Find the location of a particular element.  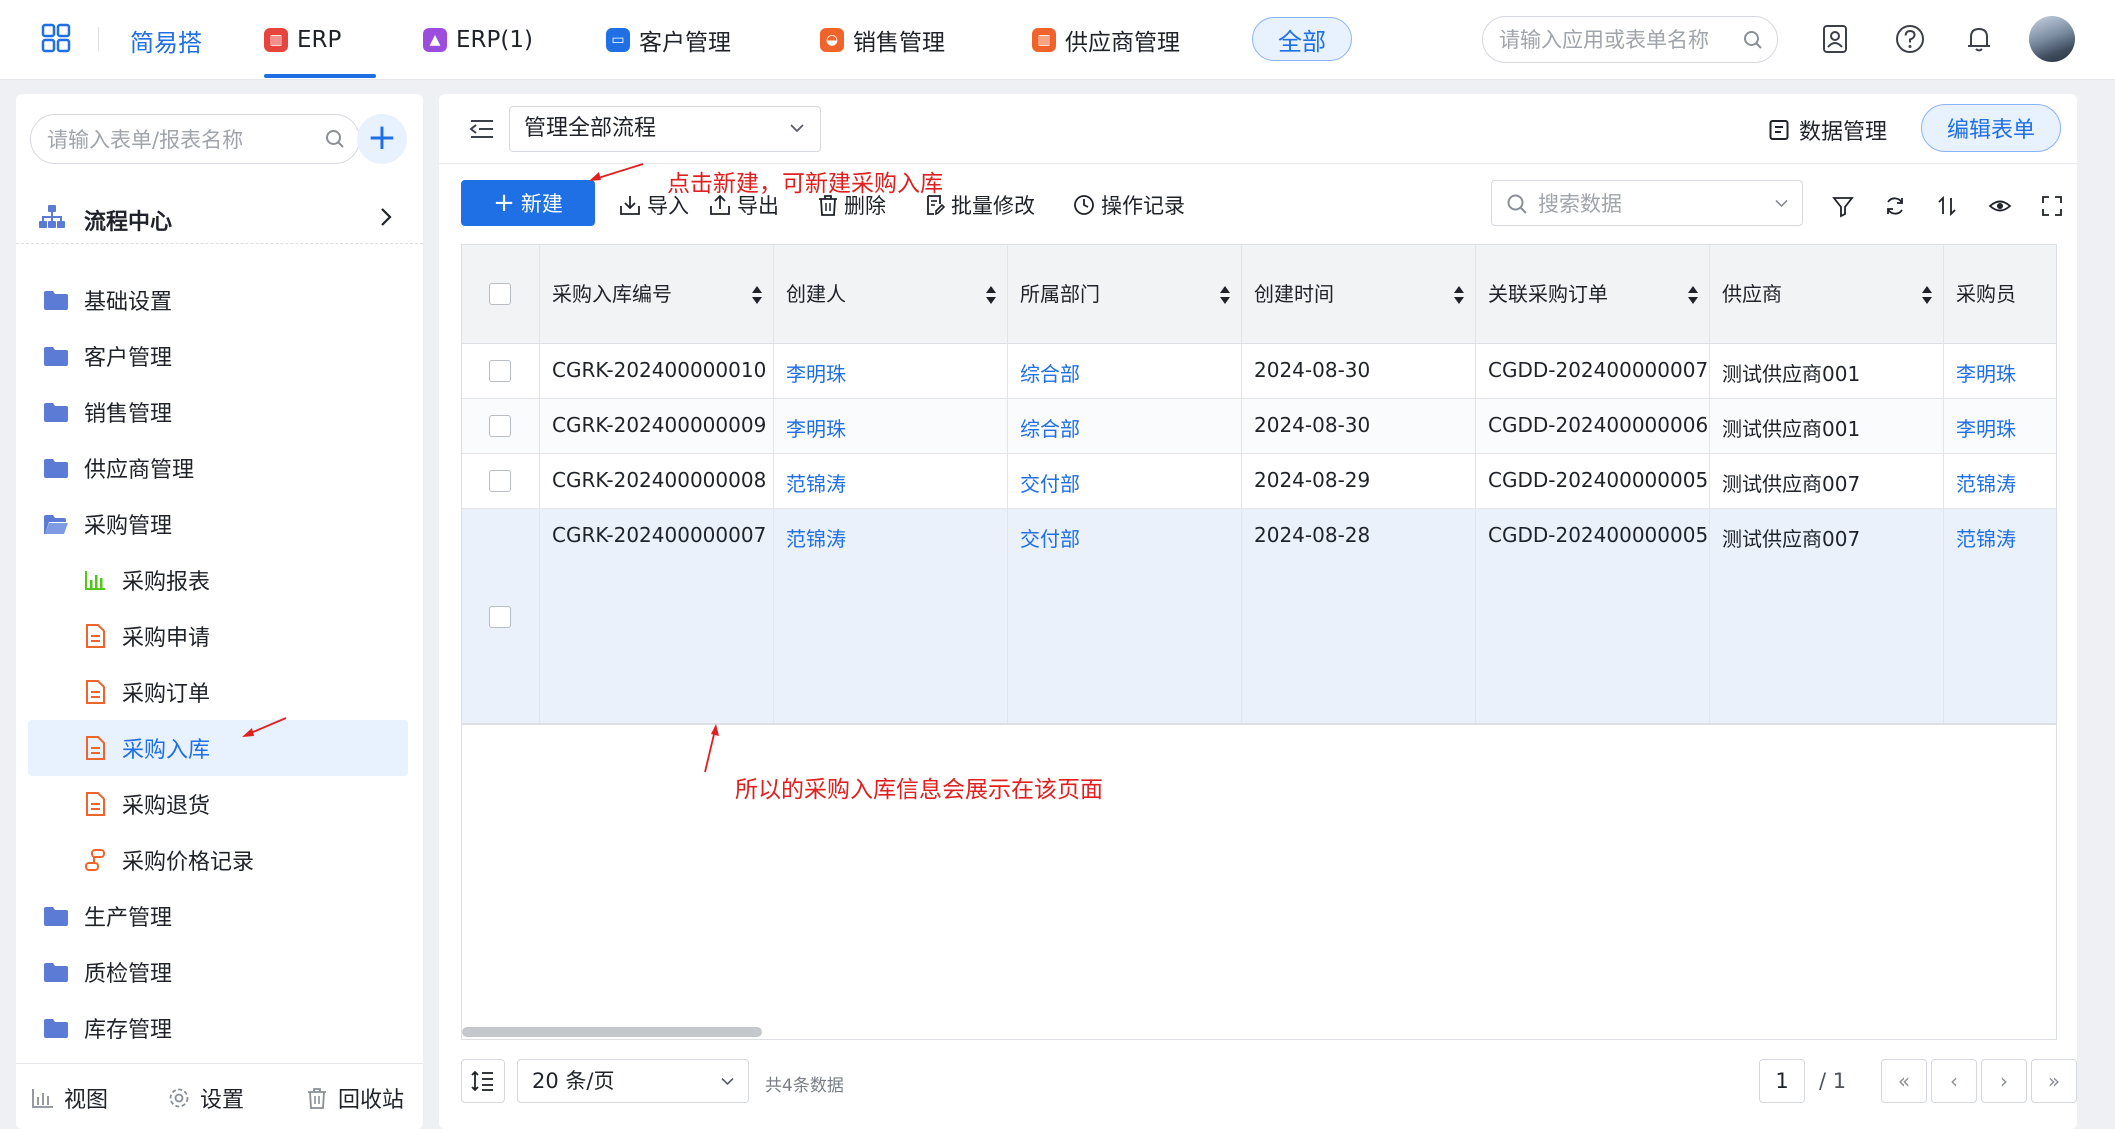

edit-form-button: 编辑表单 is located at coordinates (1991, 128).